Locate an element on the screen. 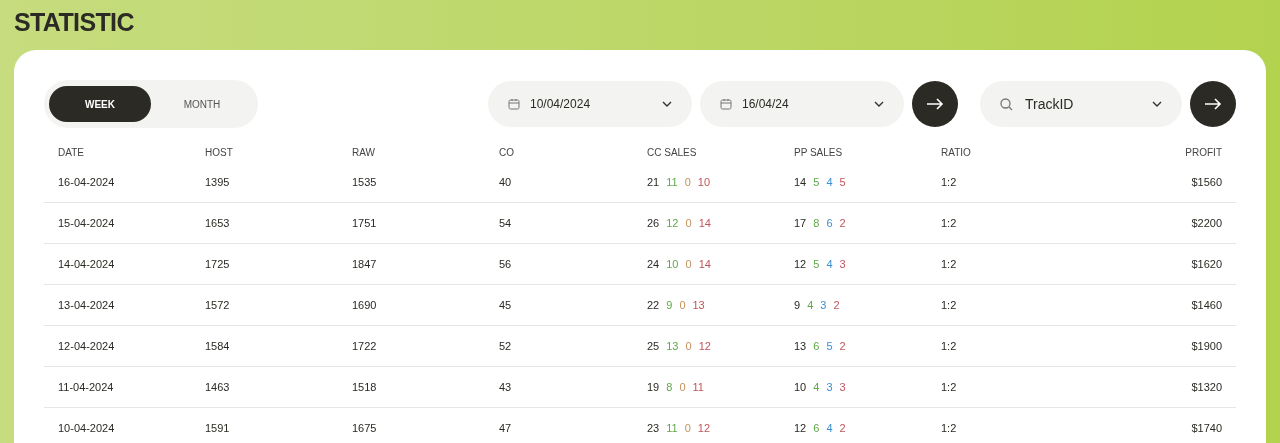 The width and height of the screenshot is (1280, 443). table-cell-text: $1460 is located at coordinates (1206, 305).